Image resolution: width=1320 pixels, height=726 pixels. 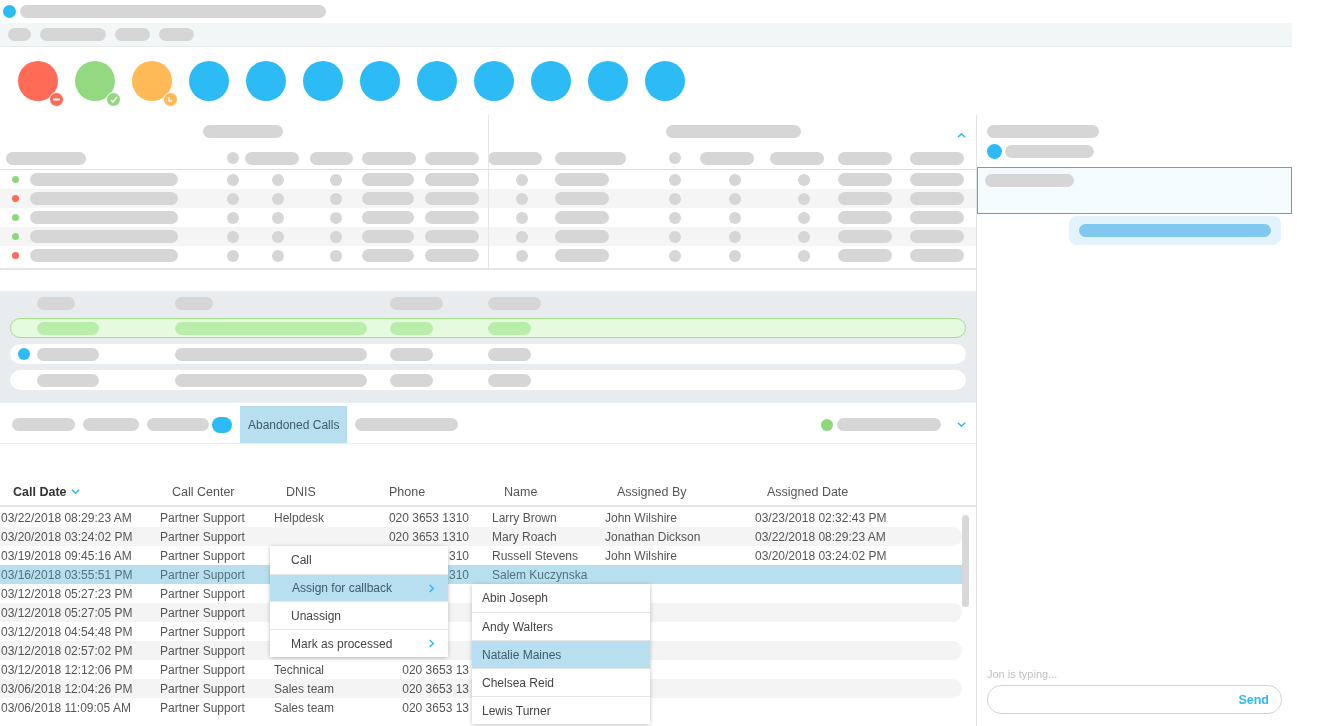 What do you see at coordinates (80, 612) in the screenshot?
I see `table-cell: 03/12/2018 05:27:05 PM` at bounding box center [80, 612].